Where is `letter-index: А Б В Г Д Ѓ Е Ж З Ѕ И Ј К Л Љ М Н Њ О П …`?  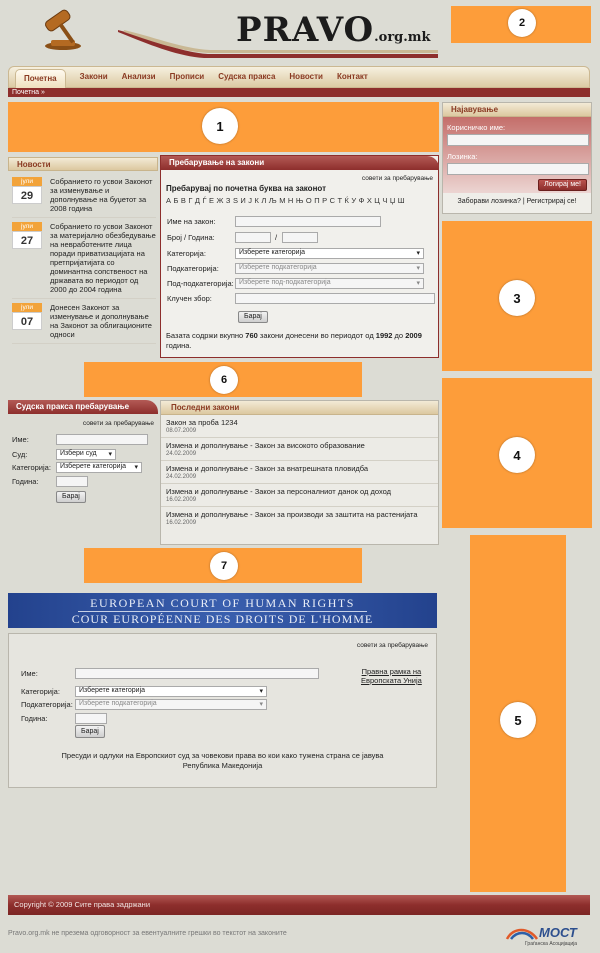
letter-index: А Б В Г Д Ѓ Е Ж З Ѕ И Ј К Л Љ М Н Њ О П … is located at coordinates (299, 200).